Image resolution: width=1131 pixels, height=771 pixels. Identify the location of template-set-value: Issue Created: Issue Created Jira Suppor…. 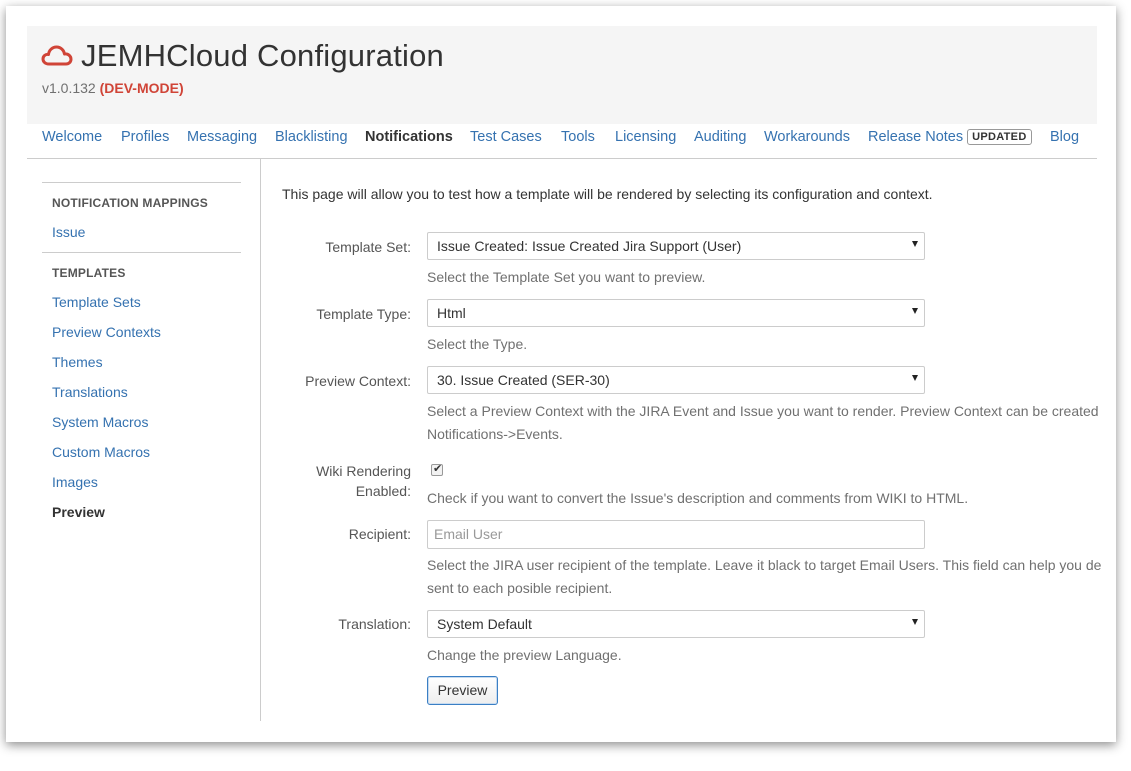
(589, 246).